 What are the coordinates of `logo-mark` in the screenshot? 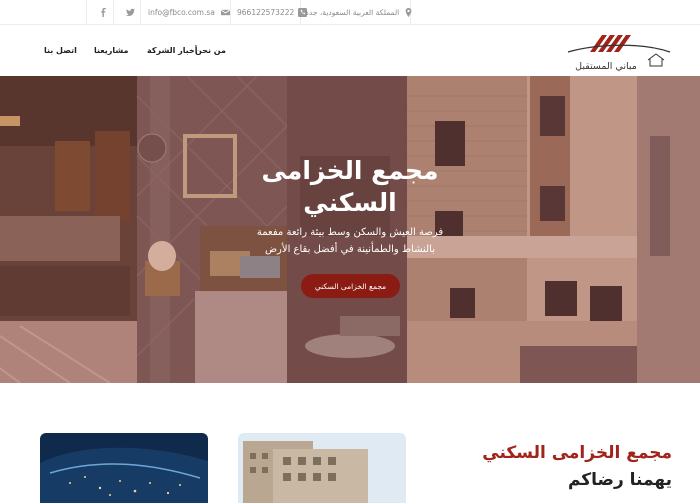 It's located at (610, 43).